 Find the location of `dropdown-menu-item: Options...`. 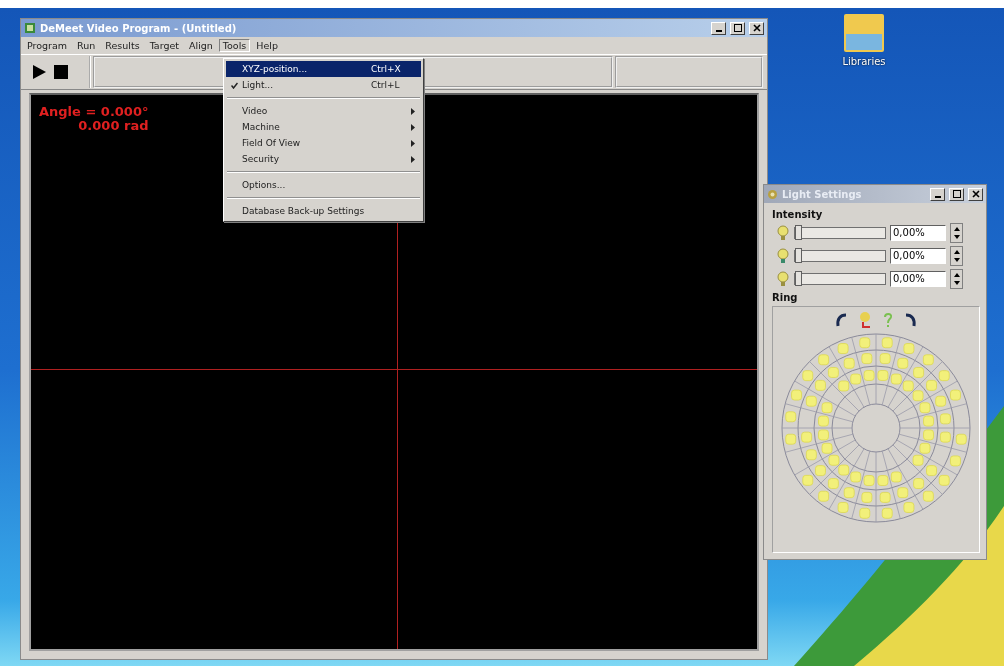

dropdown-menu-item: Options... is located at coordinates (323, 185).